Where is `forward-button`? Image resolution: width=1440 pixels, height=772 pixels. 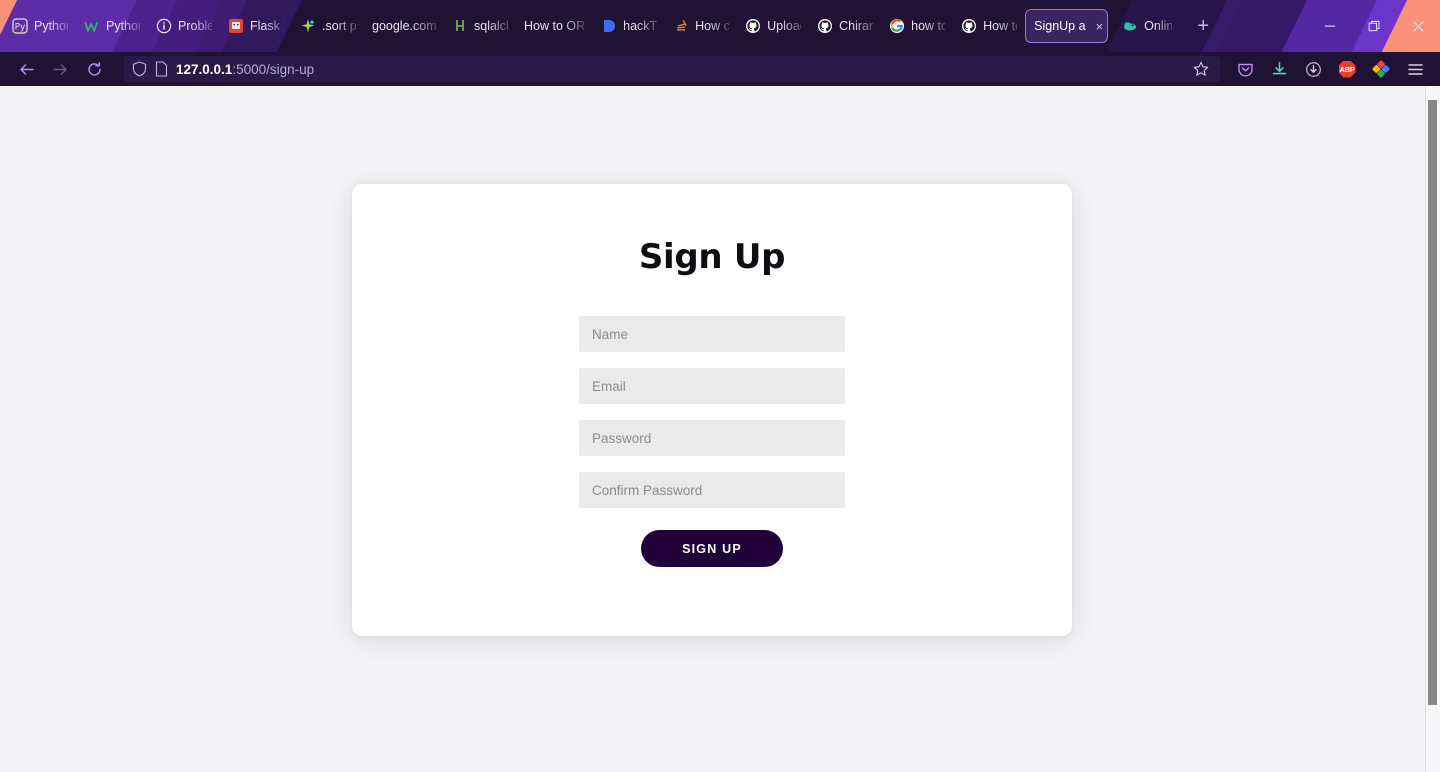
forward-button is located at coordinates (60, 69).